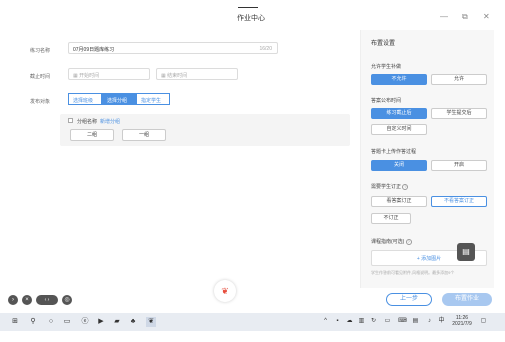 This screenshot has width=505, height=342. I want to click on group-chip-1: 一组, so click(144, 135).